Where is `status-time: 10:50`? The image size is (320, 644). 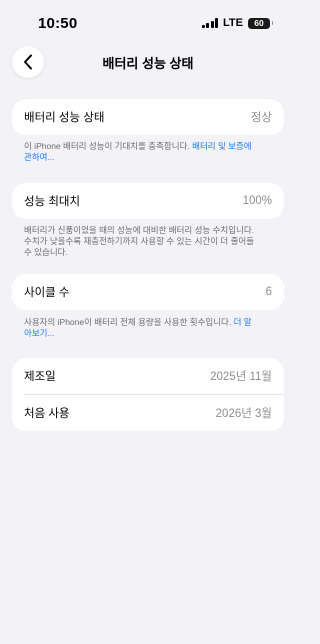 status-time: 10:50 is located at coordinates (58, 23).